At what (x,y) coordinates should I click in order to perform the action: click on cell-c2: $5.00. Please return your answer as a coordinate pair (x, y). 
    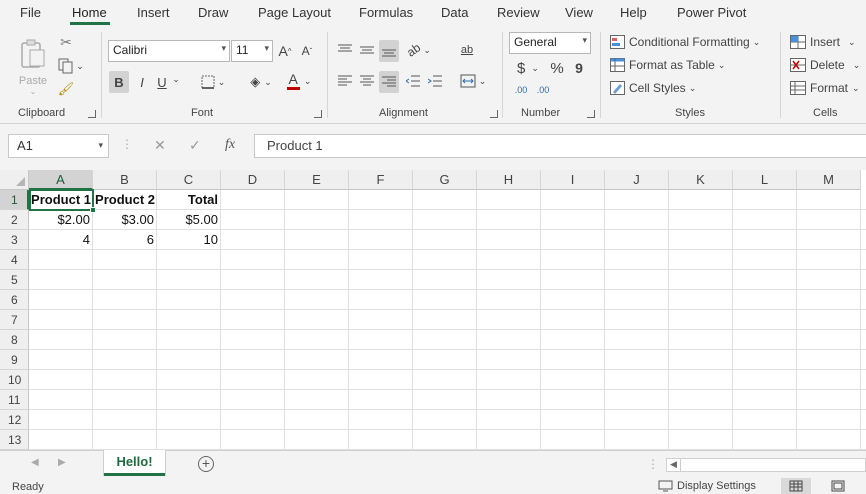
    Looking at the image, I should click on (189, 220).